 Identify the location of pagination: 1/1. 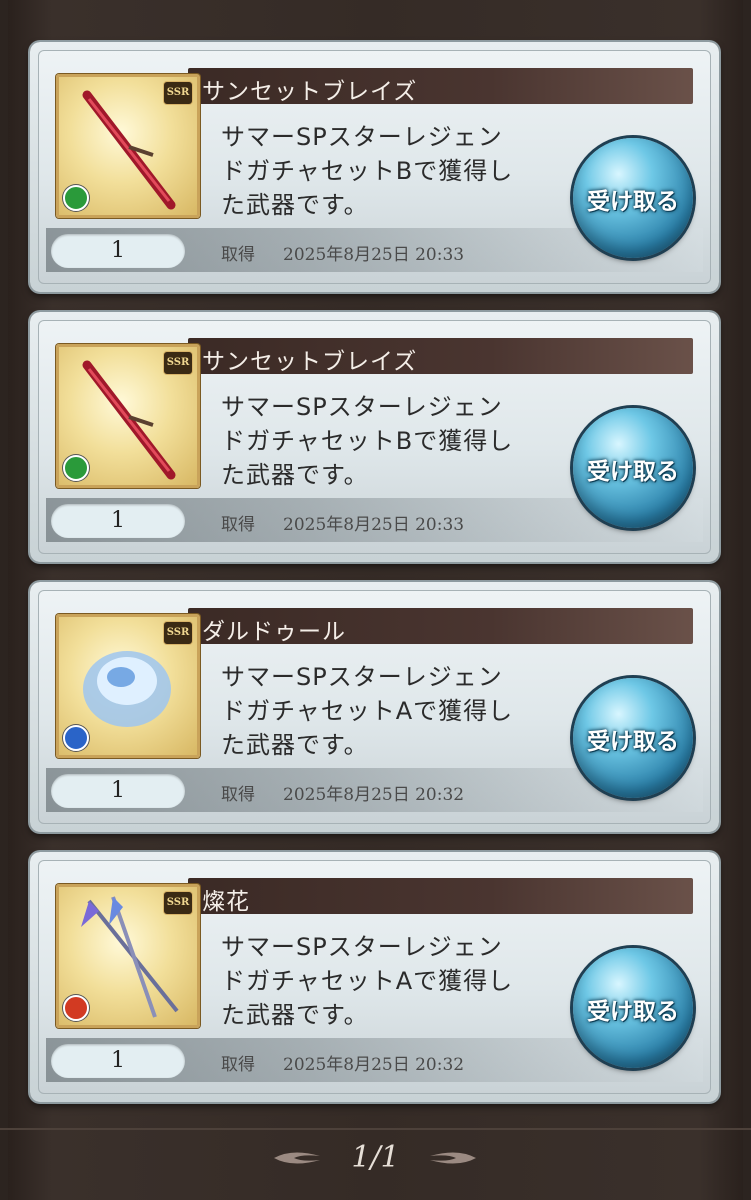
(375, 1158).